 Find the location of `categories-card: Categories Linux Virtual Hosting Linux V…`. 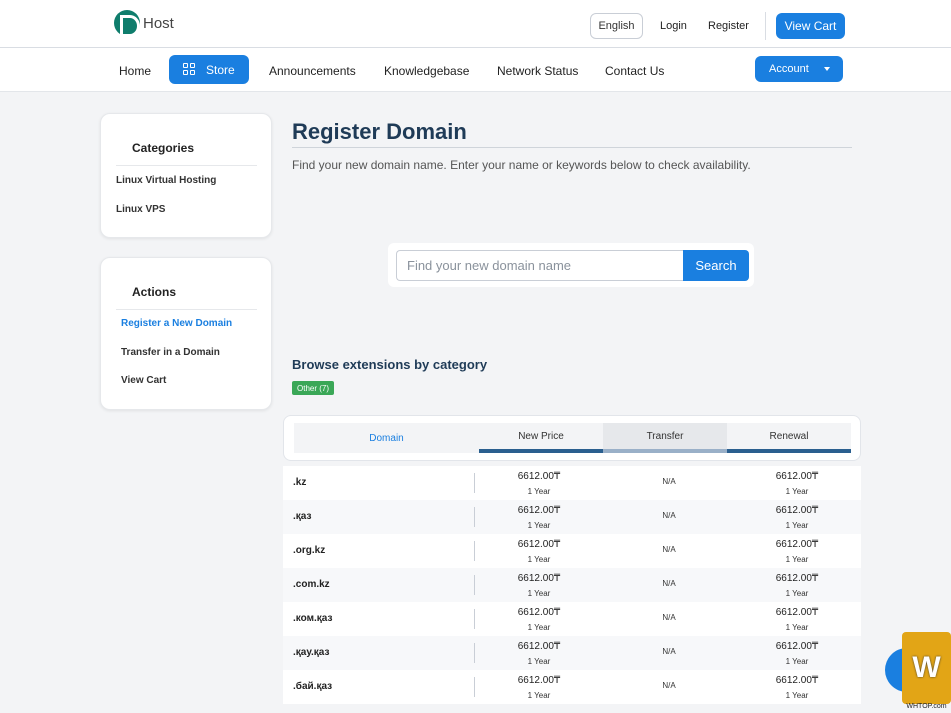

categories-card: Categories Linux Virtual Hosting Linux V… is located at coordinates (186, 175).